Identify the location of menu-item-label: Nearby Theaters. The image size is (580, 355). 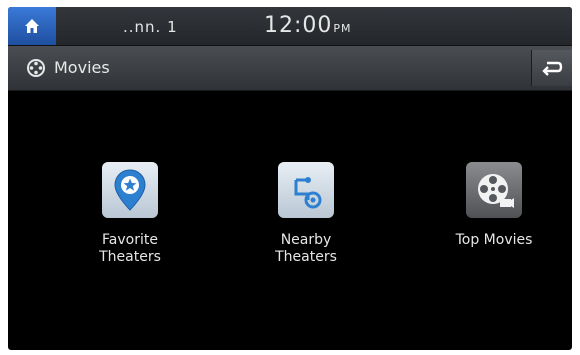
(306, 248).